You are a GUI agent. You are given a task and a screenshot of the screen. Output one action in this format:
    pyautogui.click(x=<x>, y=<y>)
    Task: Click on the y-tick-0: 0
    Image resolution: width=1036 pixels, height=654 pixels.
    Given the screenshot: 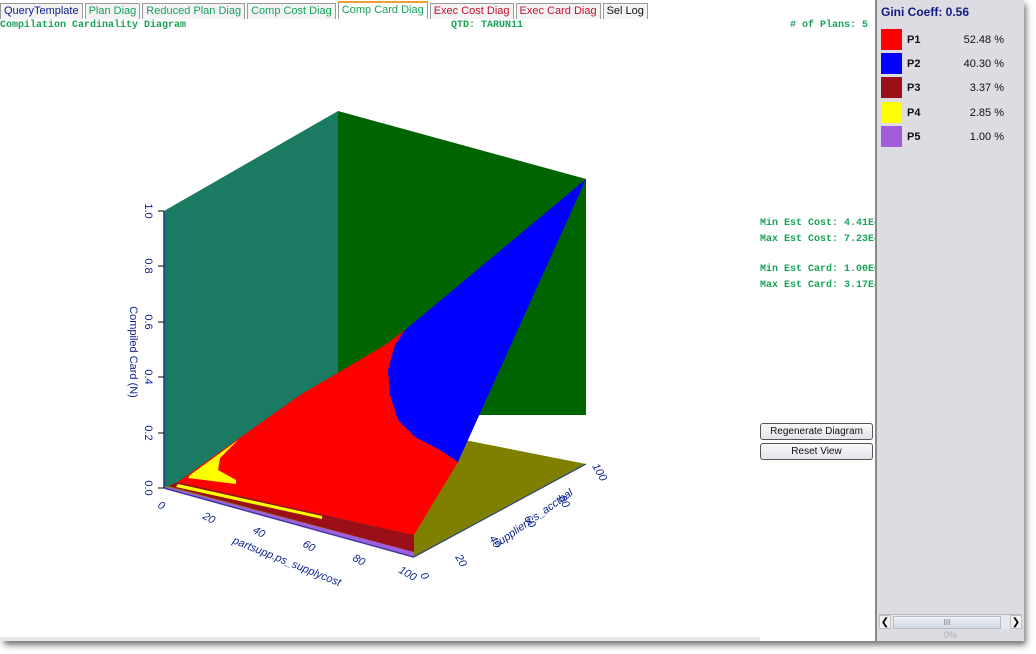 What is the action you would take?
    pyautogui.click(x=424, y=577)
    